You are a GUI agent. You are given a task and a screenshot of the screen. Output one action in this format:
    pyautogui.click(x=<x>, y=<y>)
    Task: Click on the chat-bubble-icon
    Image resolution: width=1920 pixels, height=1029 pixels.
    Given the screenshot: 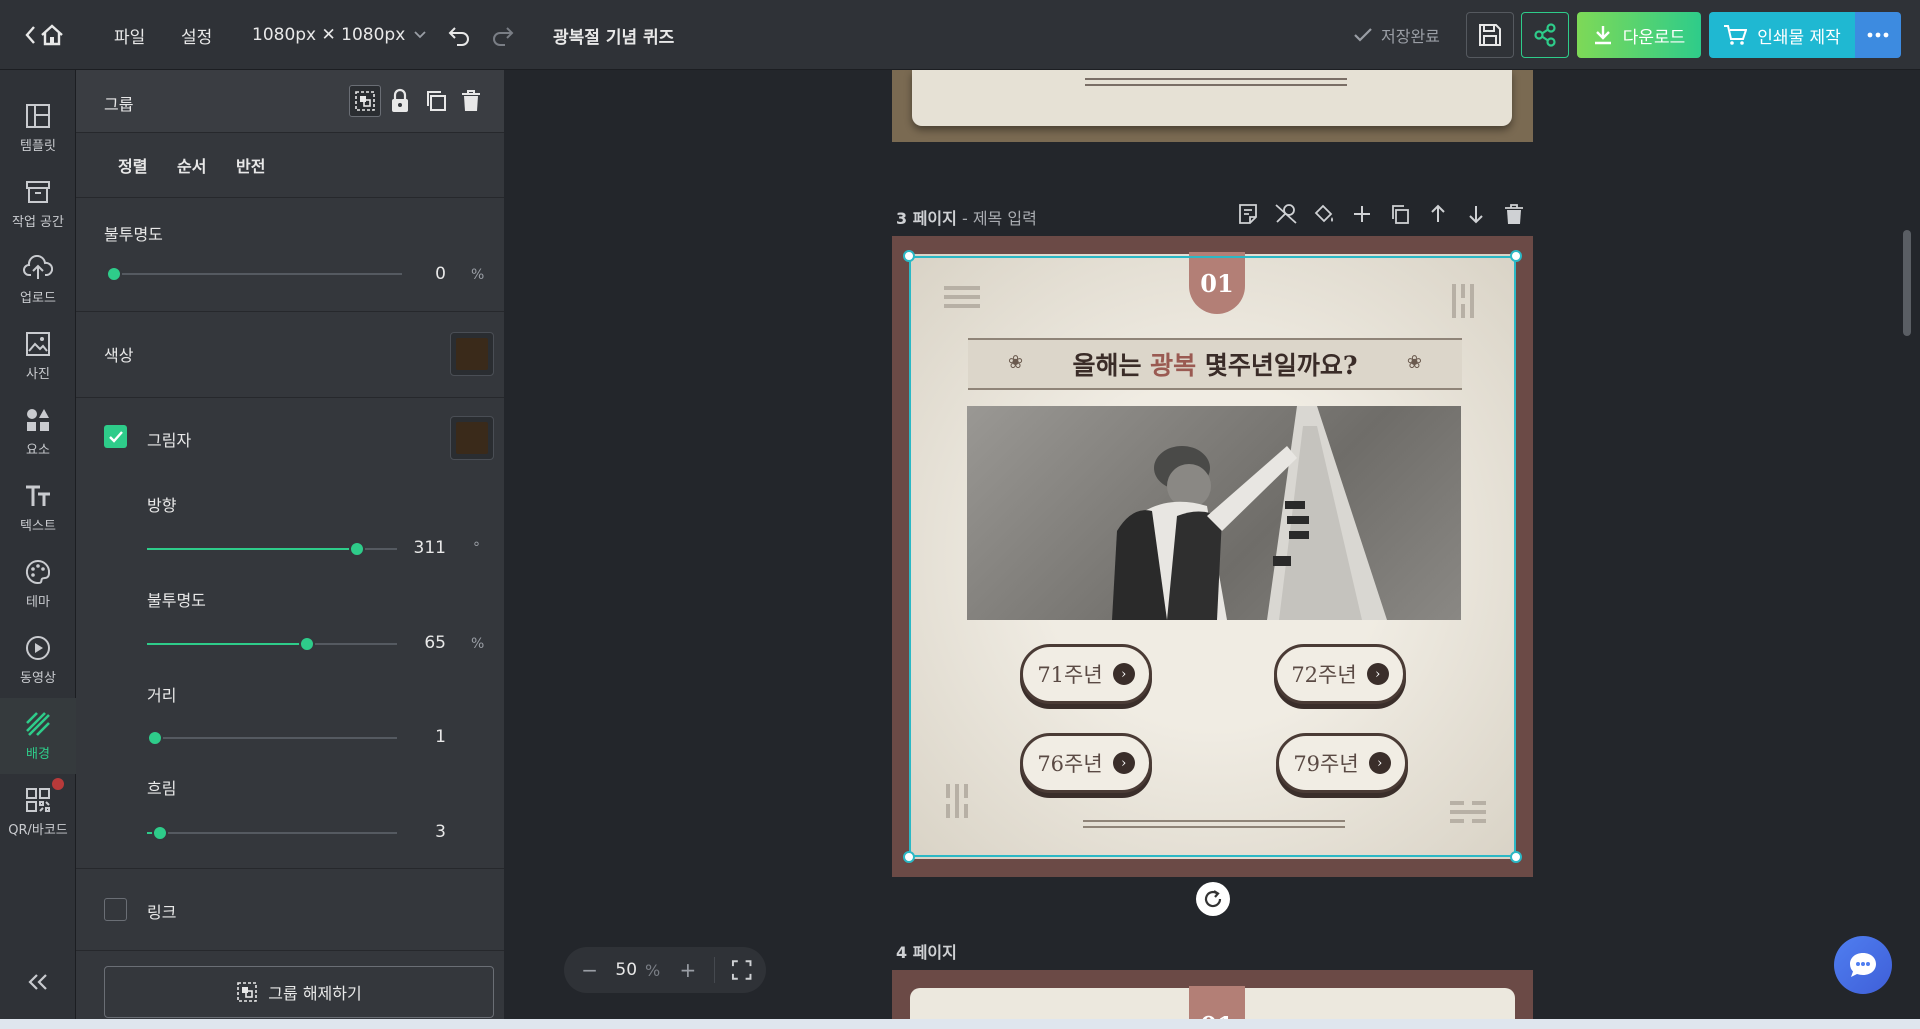 What is the action you would take?
    pyautogui.click(x=1863, y=965)
    